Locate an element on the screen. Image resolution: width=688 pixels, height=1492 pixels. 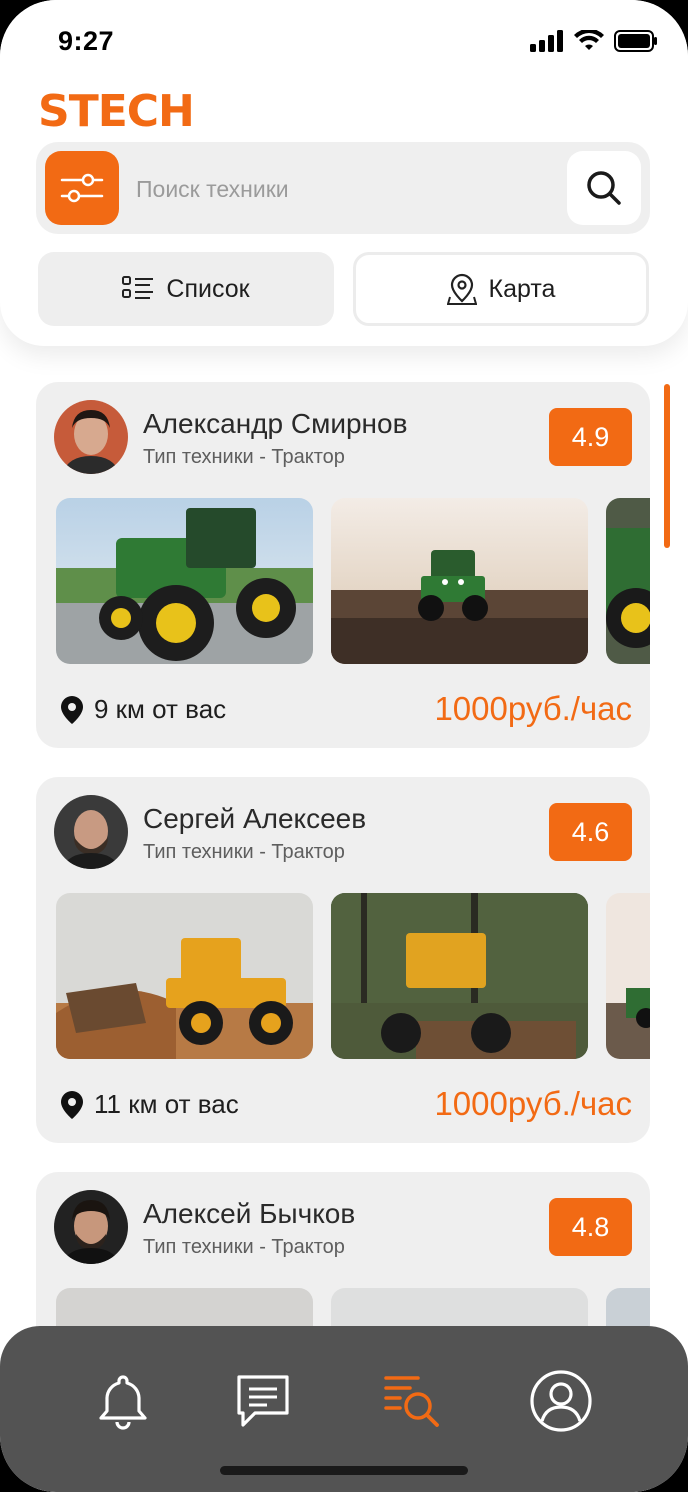
distance-text: 11 км от вас is located at coordinates (166, 1104).